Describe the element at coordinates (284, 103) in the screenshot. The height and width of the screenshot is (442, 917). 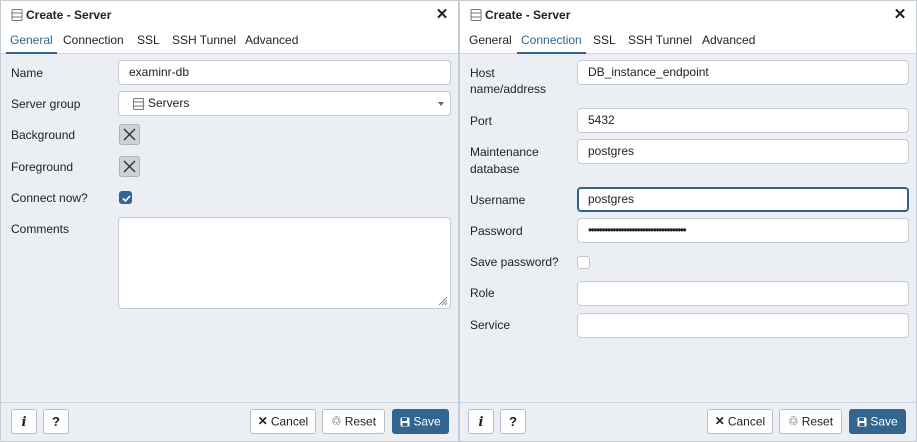
I see `server-group-select: Servers` at that location.